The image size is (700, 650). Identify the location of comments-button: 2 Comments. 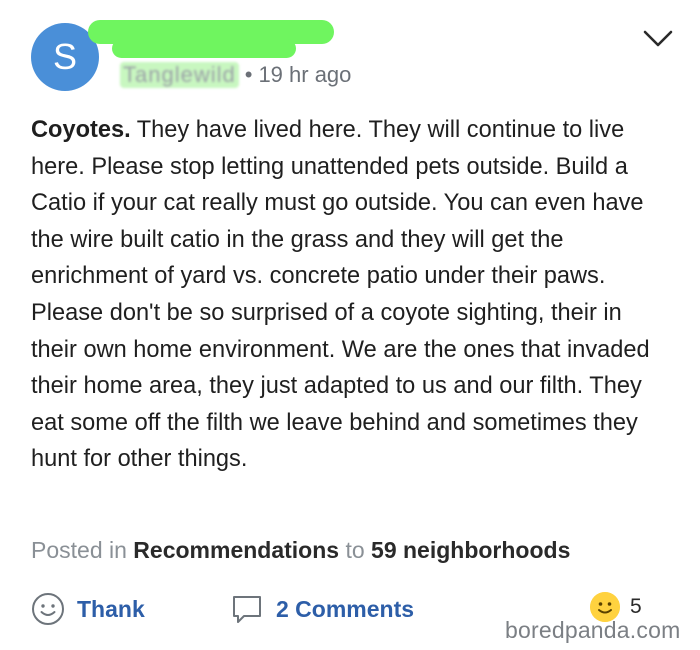
(322, 609).